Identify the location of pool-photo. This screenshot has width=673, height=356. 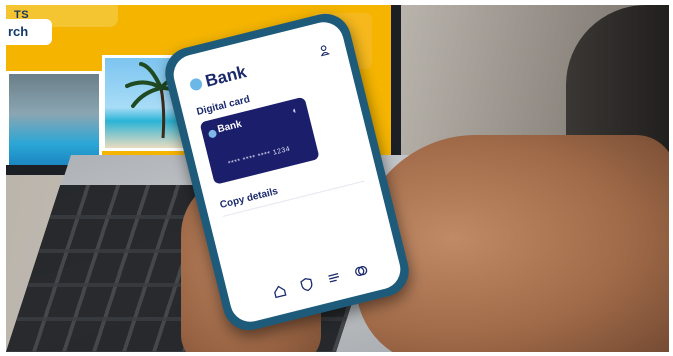
(54, 118).